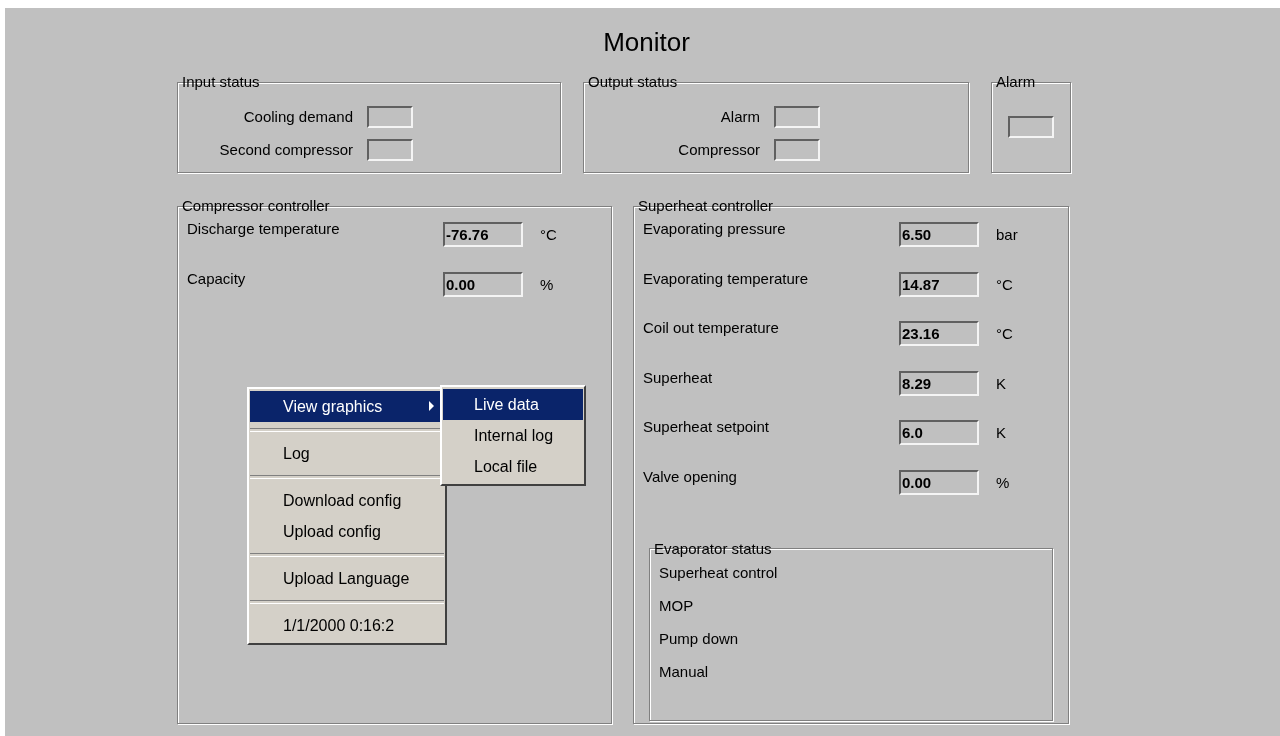  I want to click on value-field: 8.29, so click(939, 383).